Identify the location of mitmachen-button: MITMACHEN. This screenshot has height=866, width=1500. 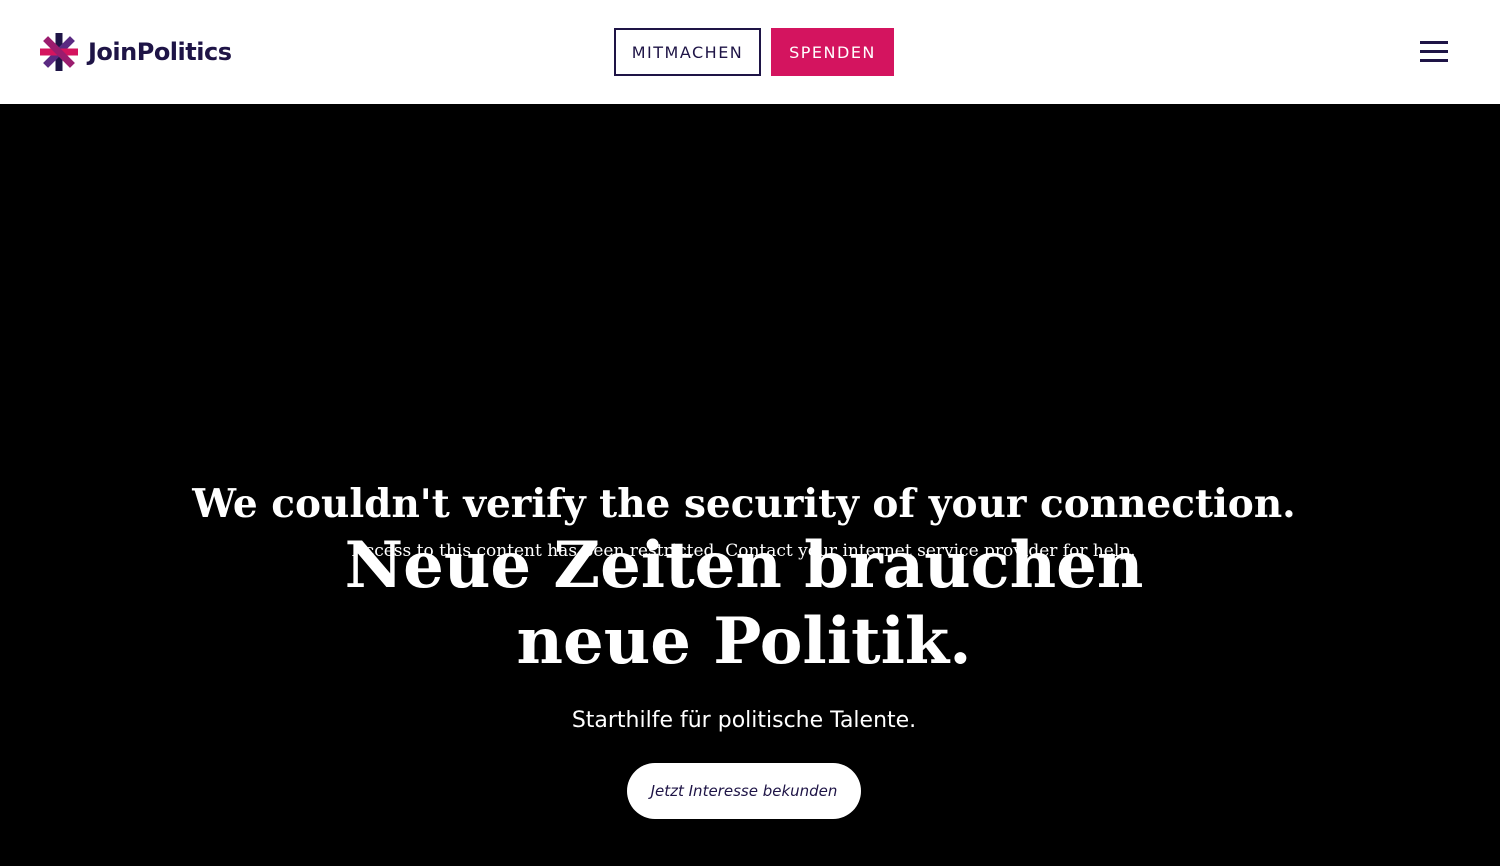
(687, 52).